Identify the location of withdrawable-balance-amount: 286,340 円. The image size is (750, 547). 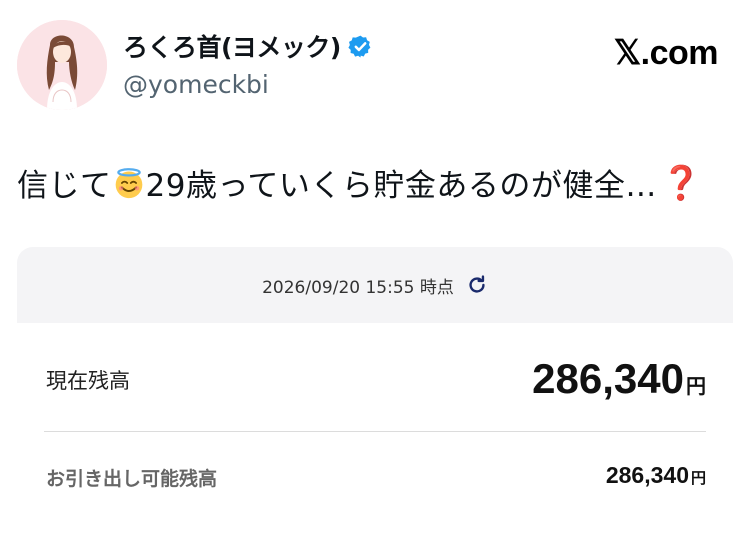
(656, 475).